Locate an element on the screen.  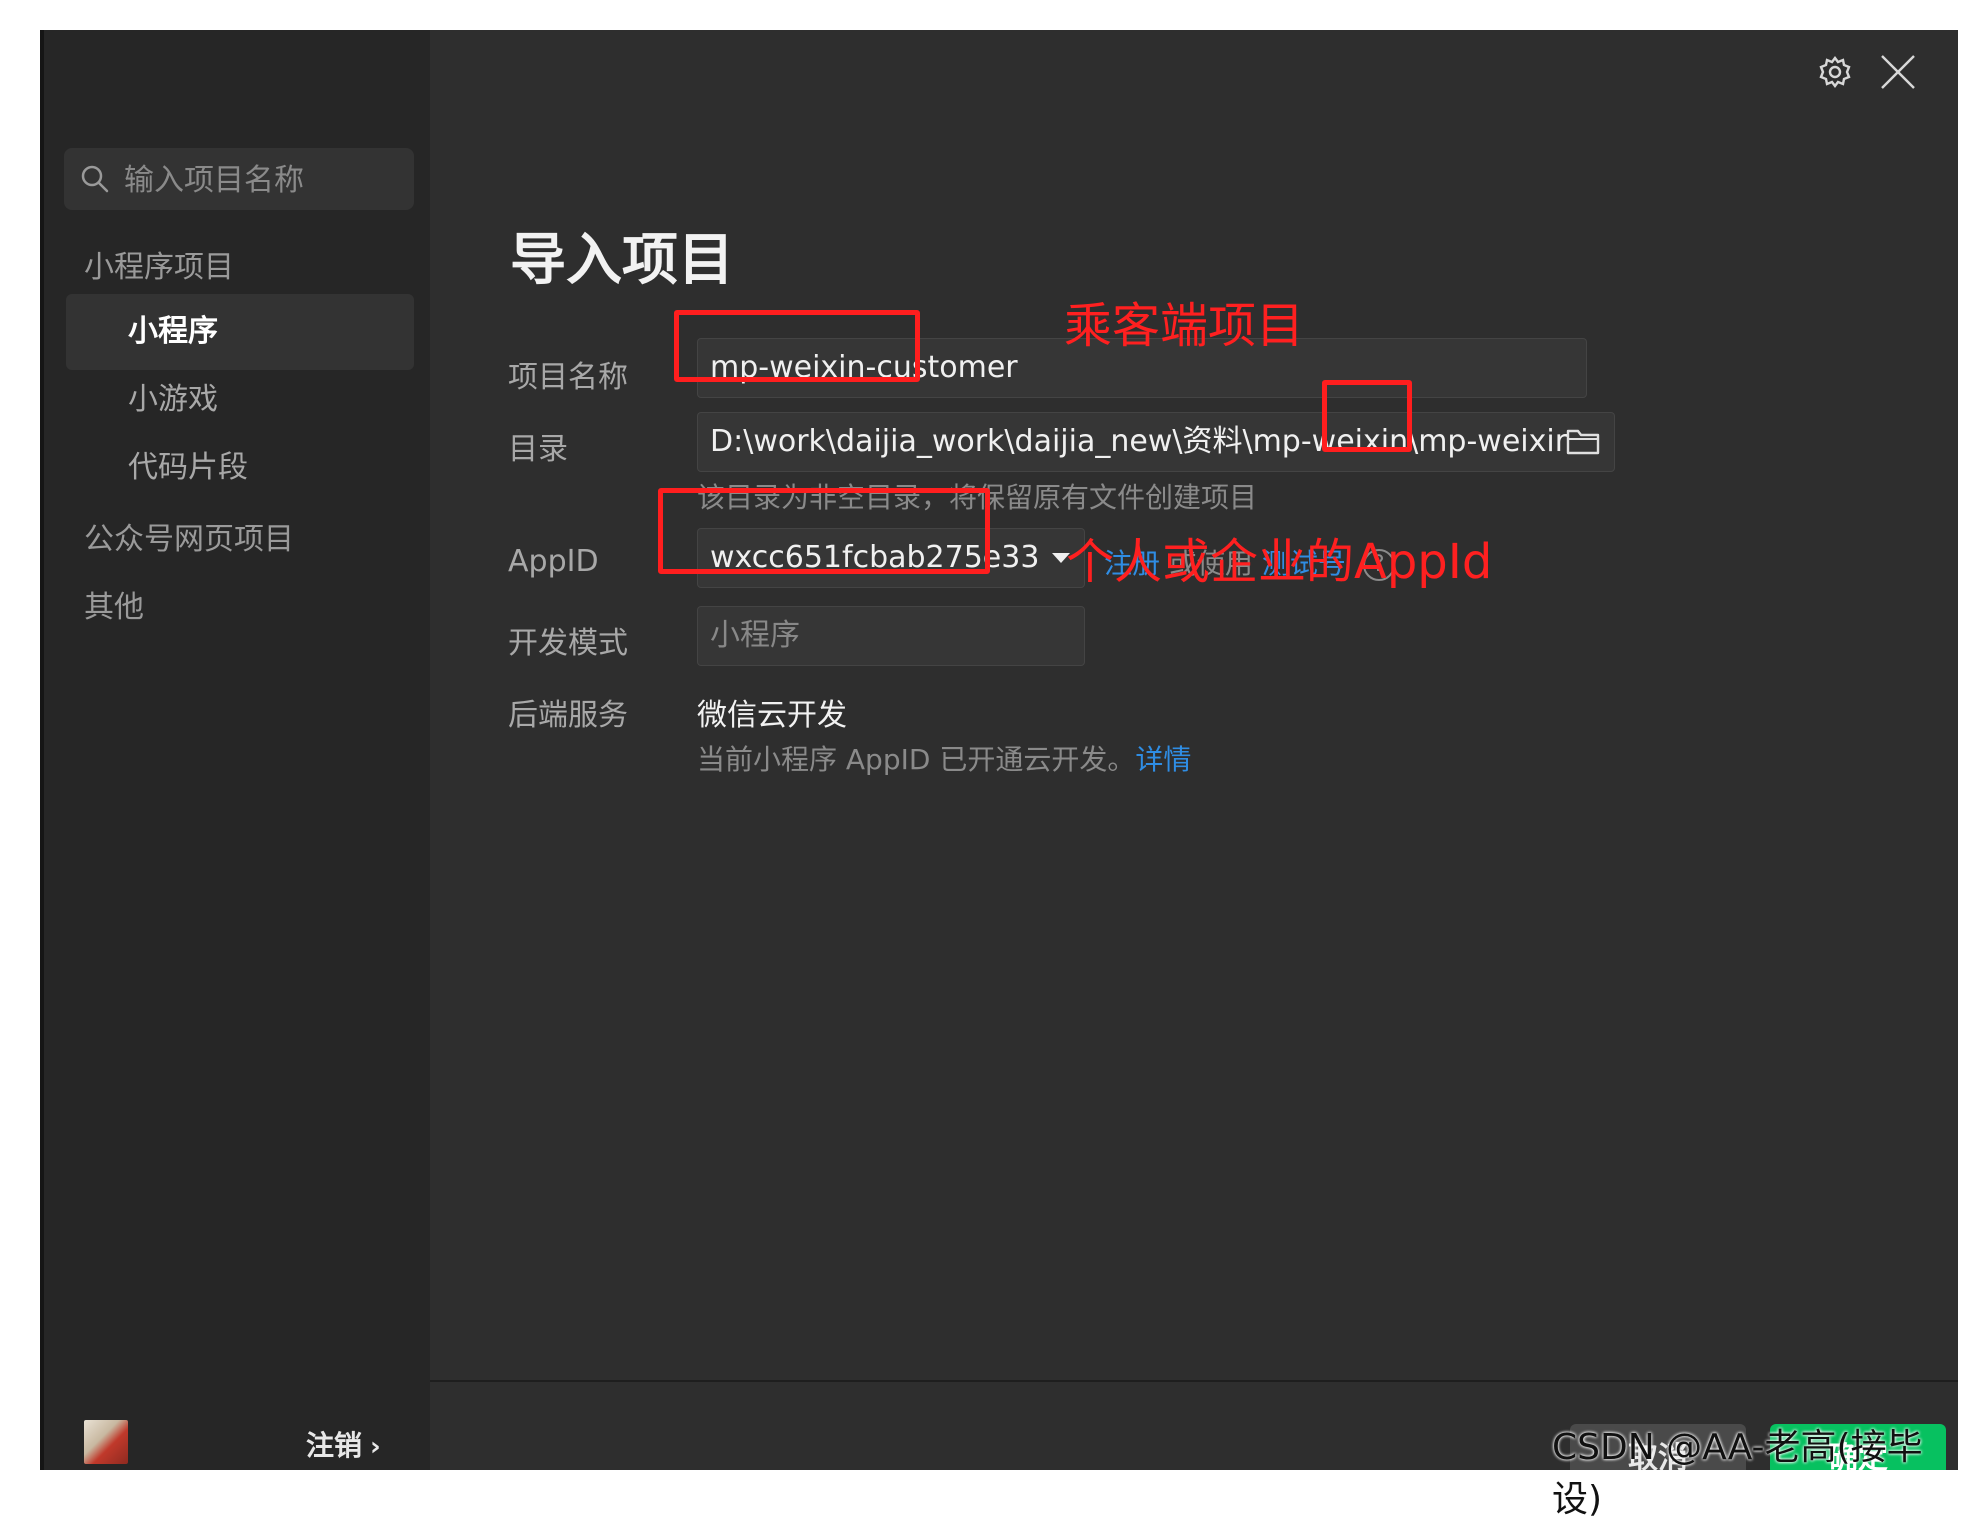
dev-mode-label: 开发模式 is located at coordinates (568, 643).